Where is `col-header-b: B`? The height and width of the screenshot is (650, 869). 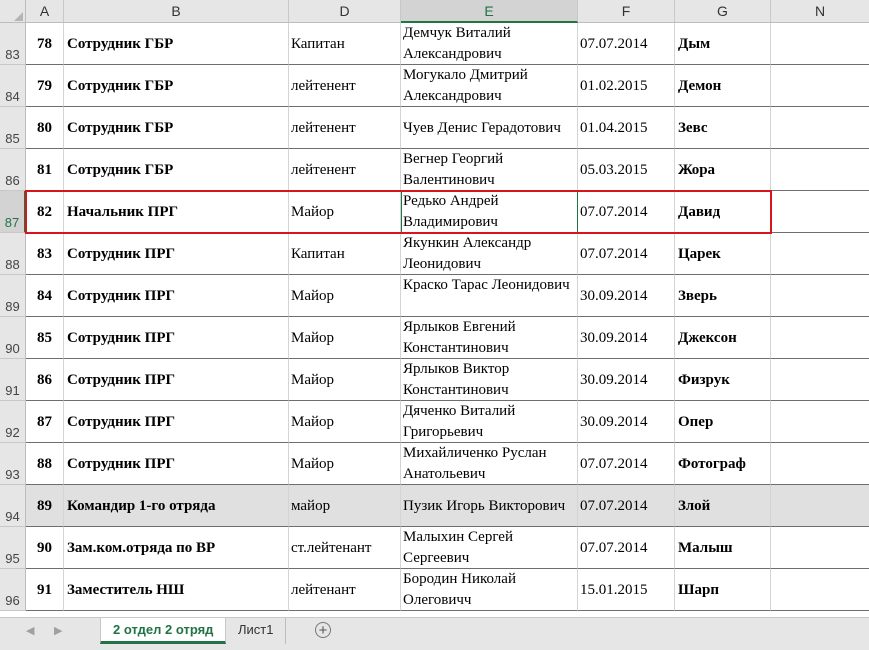 col-header-b: B is located at coordinates (176, 11).